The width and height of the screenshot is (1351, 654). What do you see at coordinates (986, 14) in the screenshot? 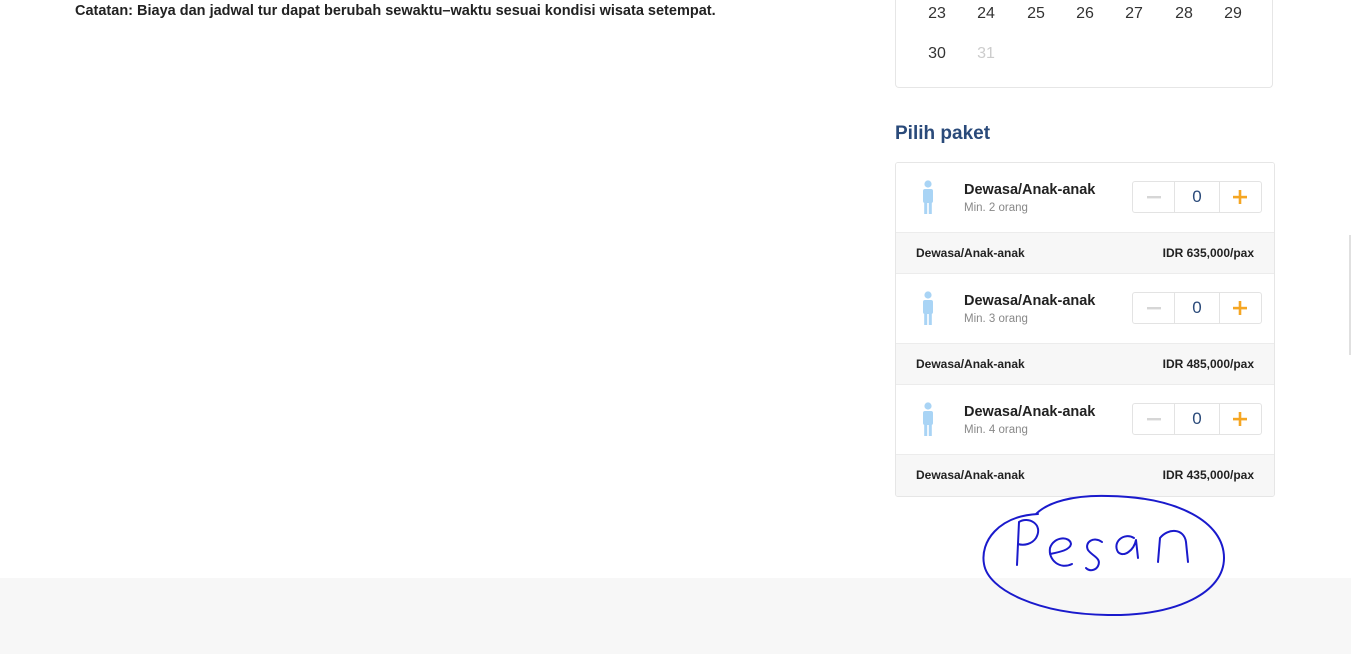
I see `calendar-day: 24` at bounding box center [986, 14].